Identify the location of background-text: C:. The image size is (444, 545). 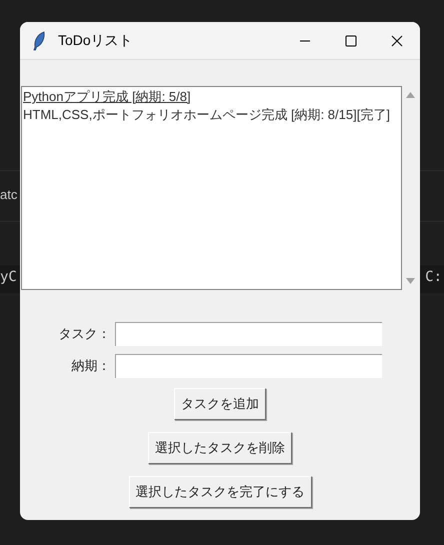
(433, 277).